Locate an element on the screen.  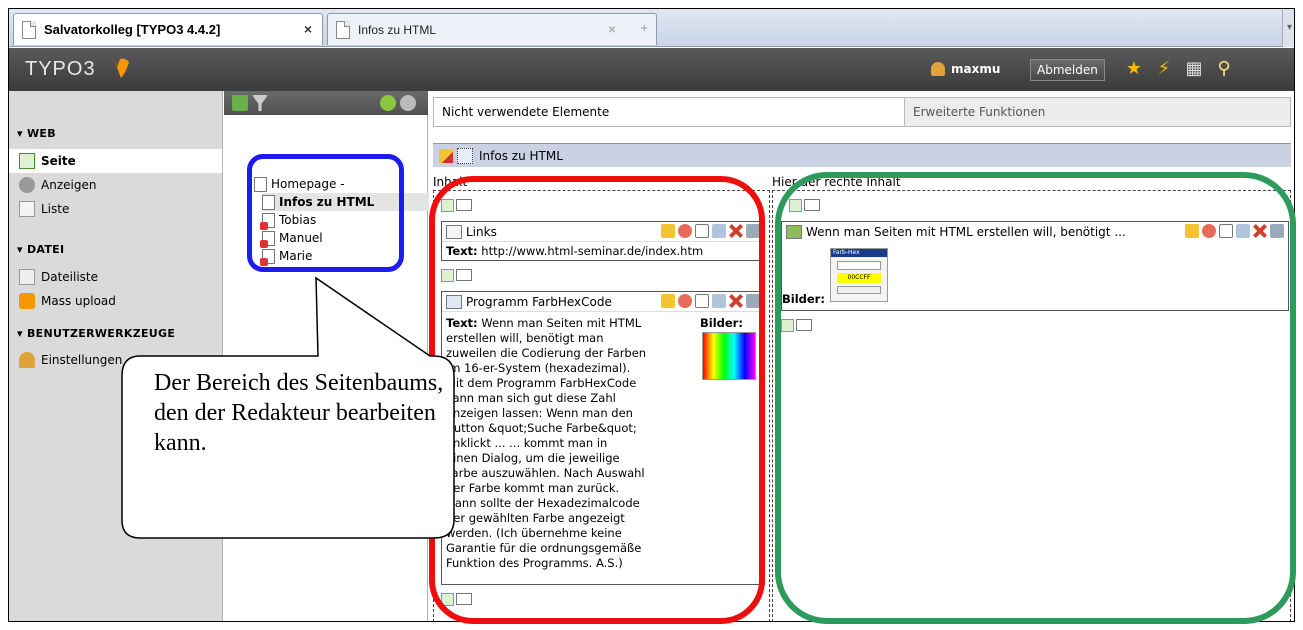
tab-label: Salvatorkolleg [TYPO3 4.4.2] is located at coordinates (132, 29).